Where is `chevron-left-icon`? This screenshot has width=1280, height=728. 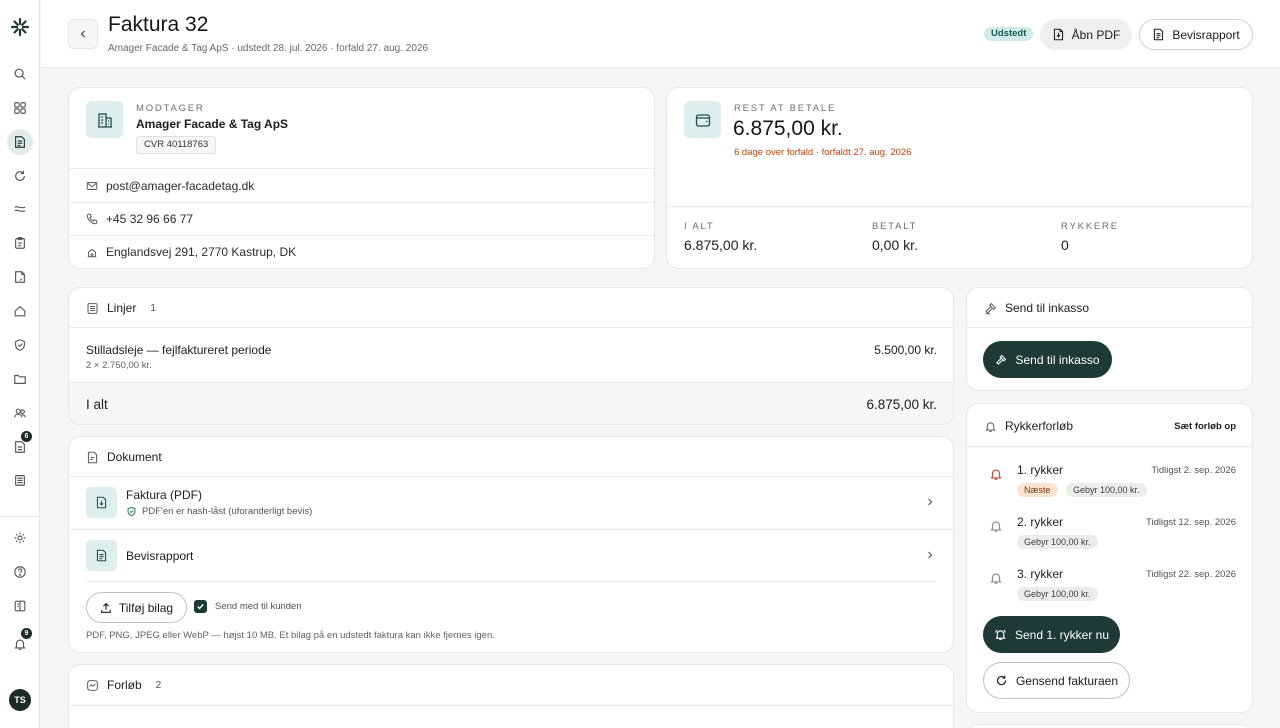 chevron-left-icon is located at coordinates (83, 34).